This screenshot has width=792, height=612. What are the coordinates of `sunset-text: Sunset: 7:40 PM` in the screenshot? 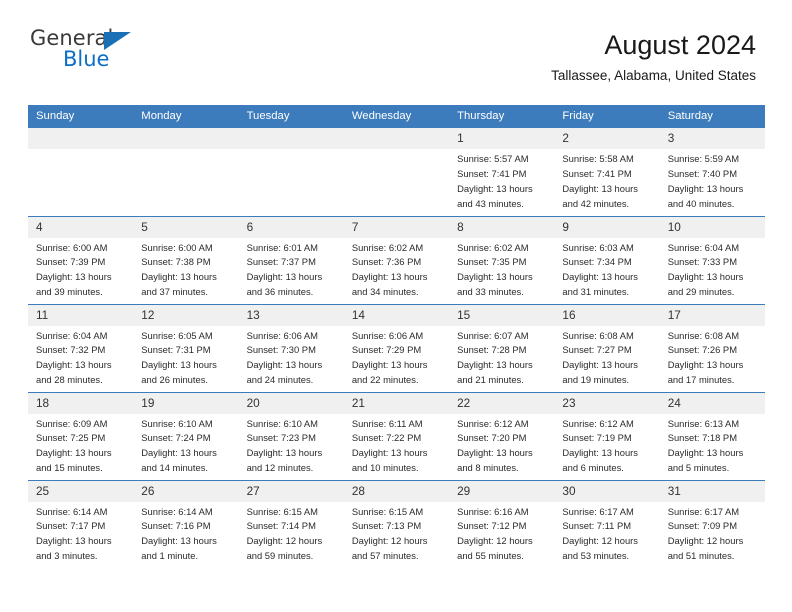 It's located at (702, 173).